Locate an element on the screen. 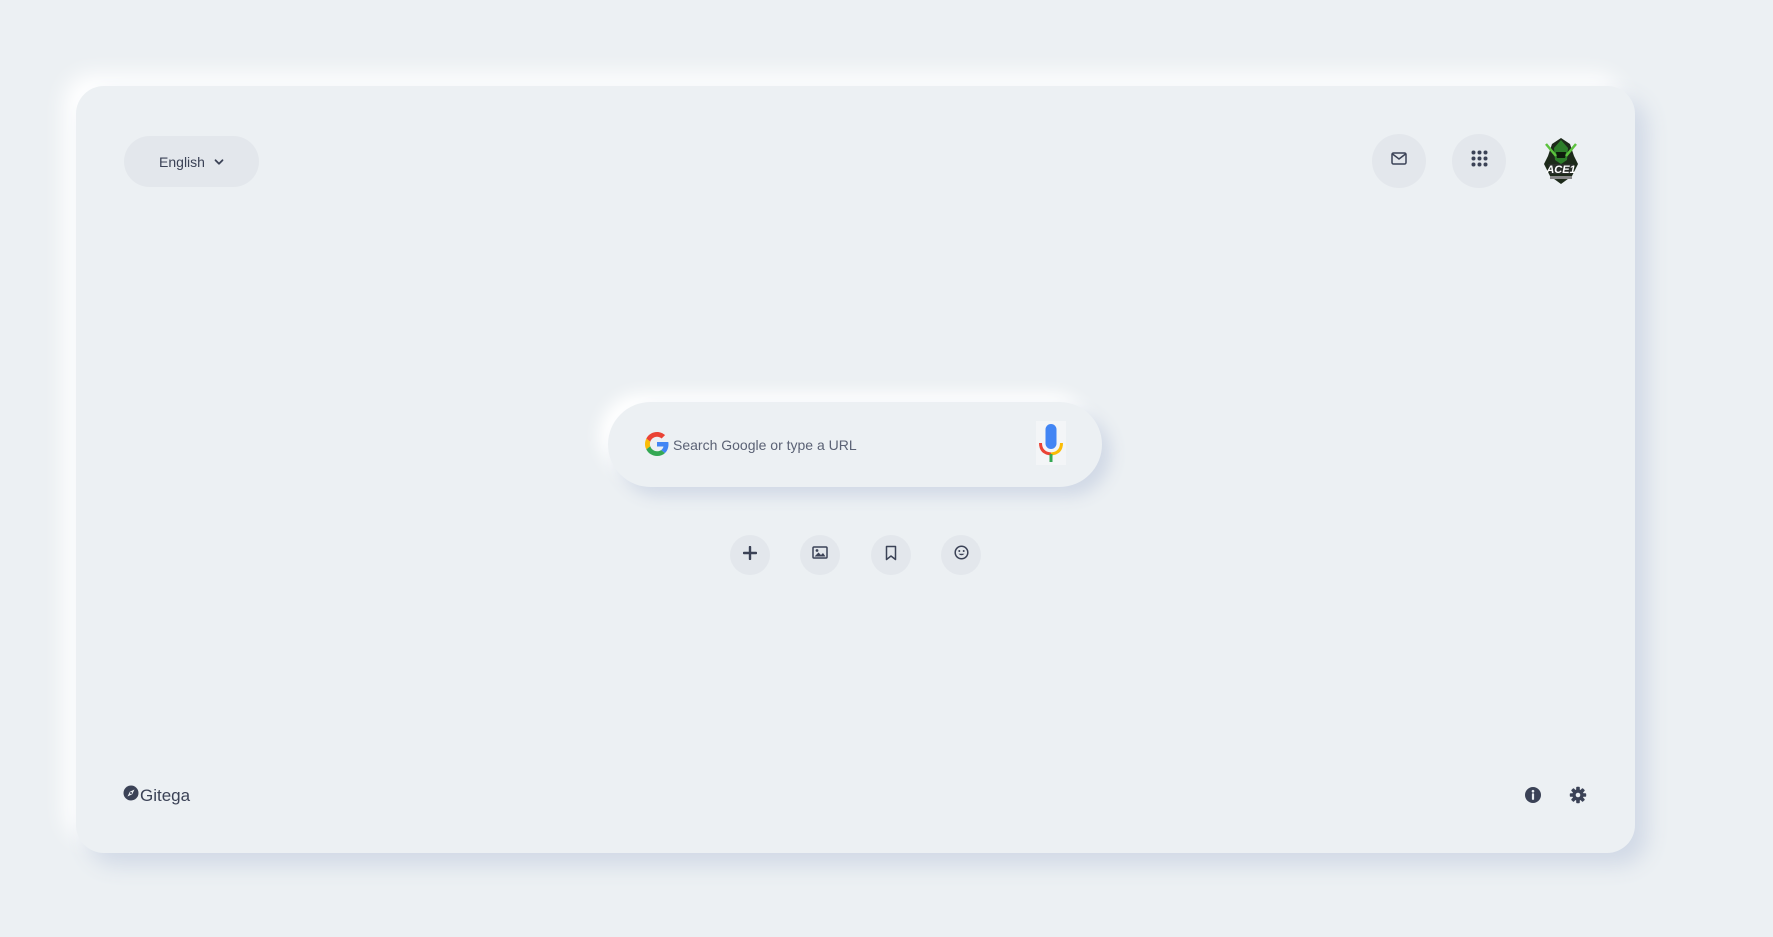 This screenshot has width=1773, height=937. search-bar is located at coordinates (855, 444).